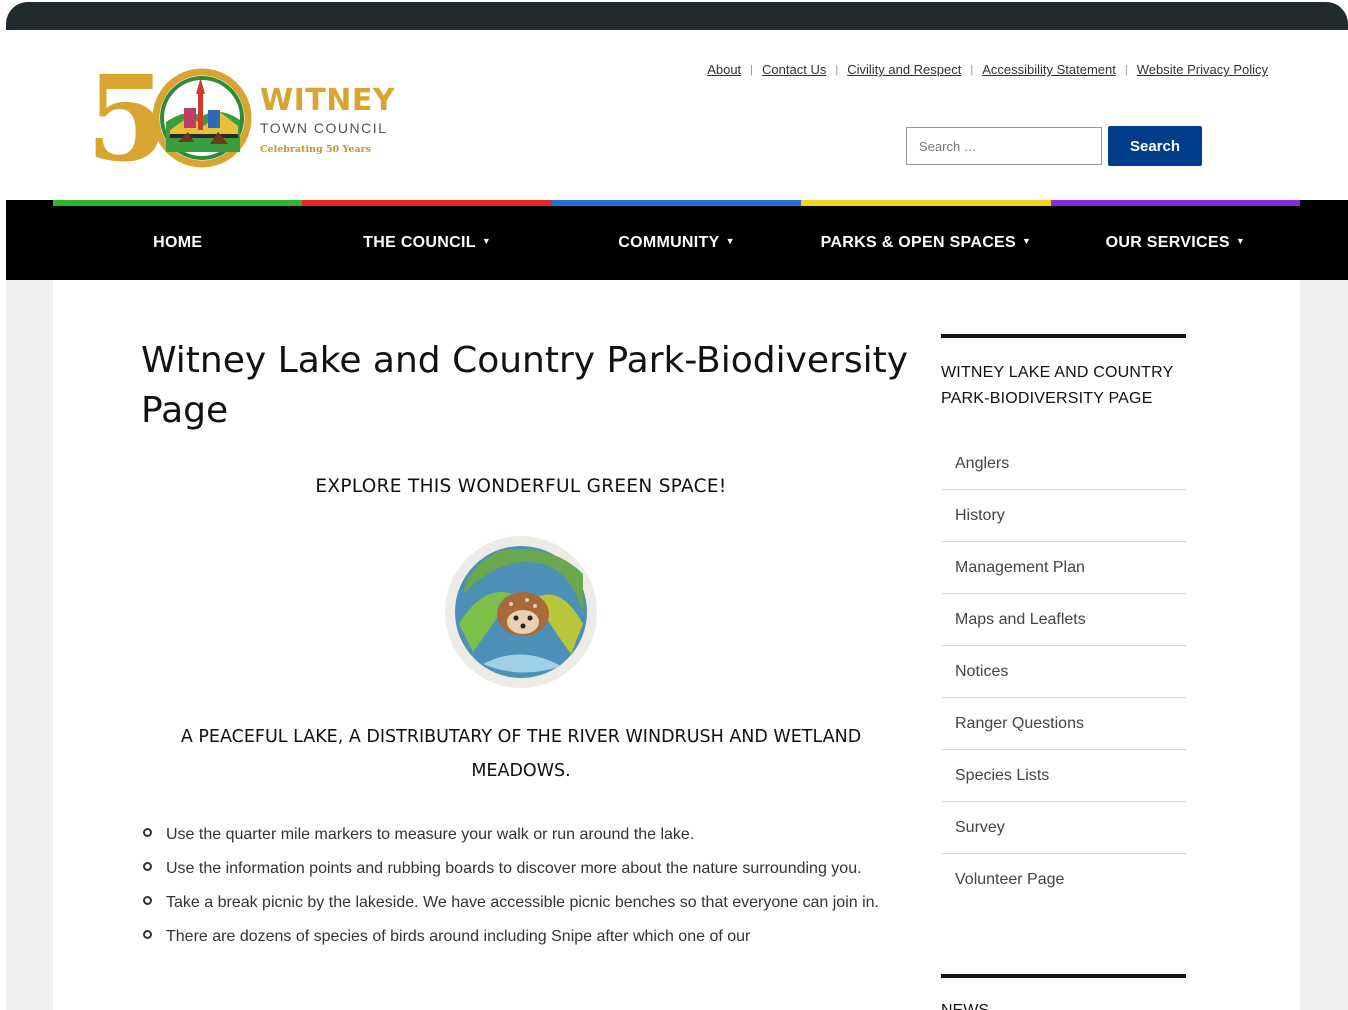  I want to click on link-contact-us: Contact Us, so click(794, 69).